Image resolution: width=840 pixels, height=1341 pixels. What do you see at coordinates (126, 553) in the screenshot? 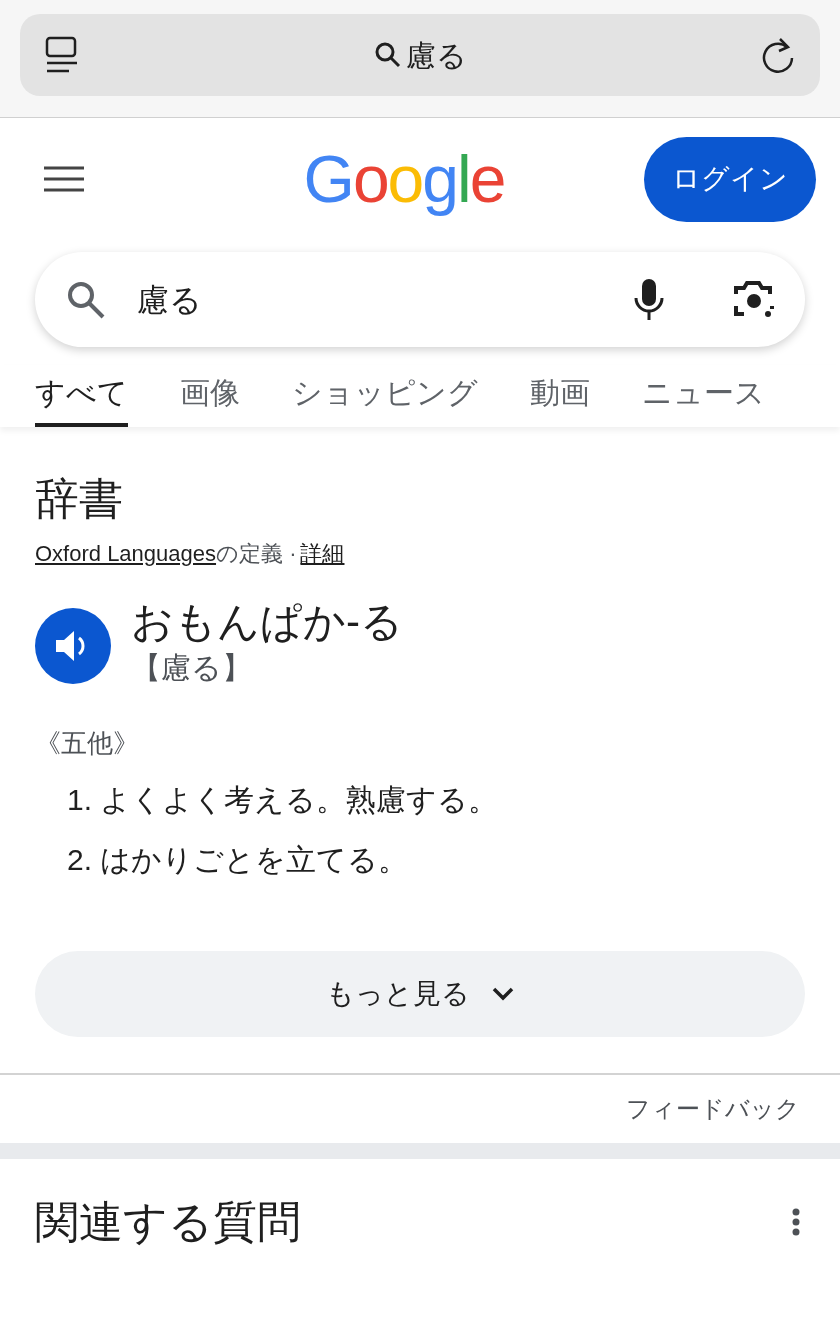
I see `source-link: Oxford Languages` at bounding box center [126, 553].